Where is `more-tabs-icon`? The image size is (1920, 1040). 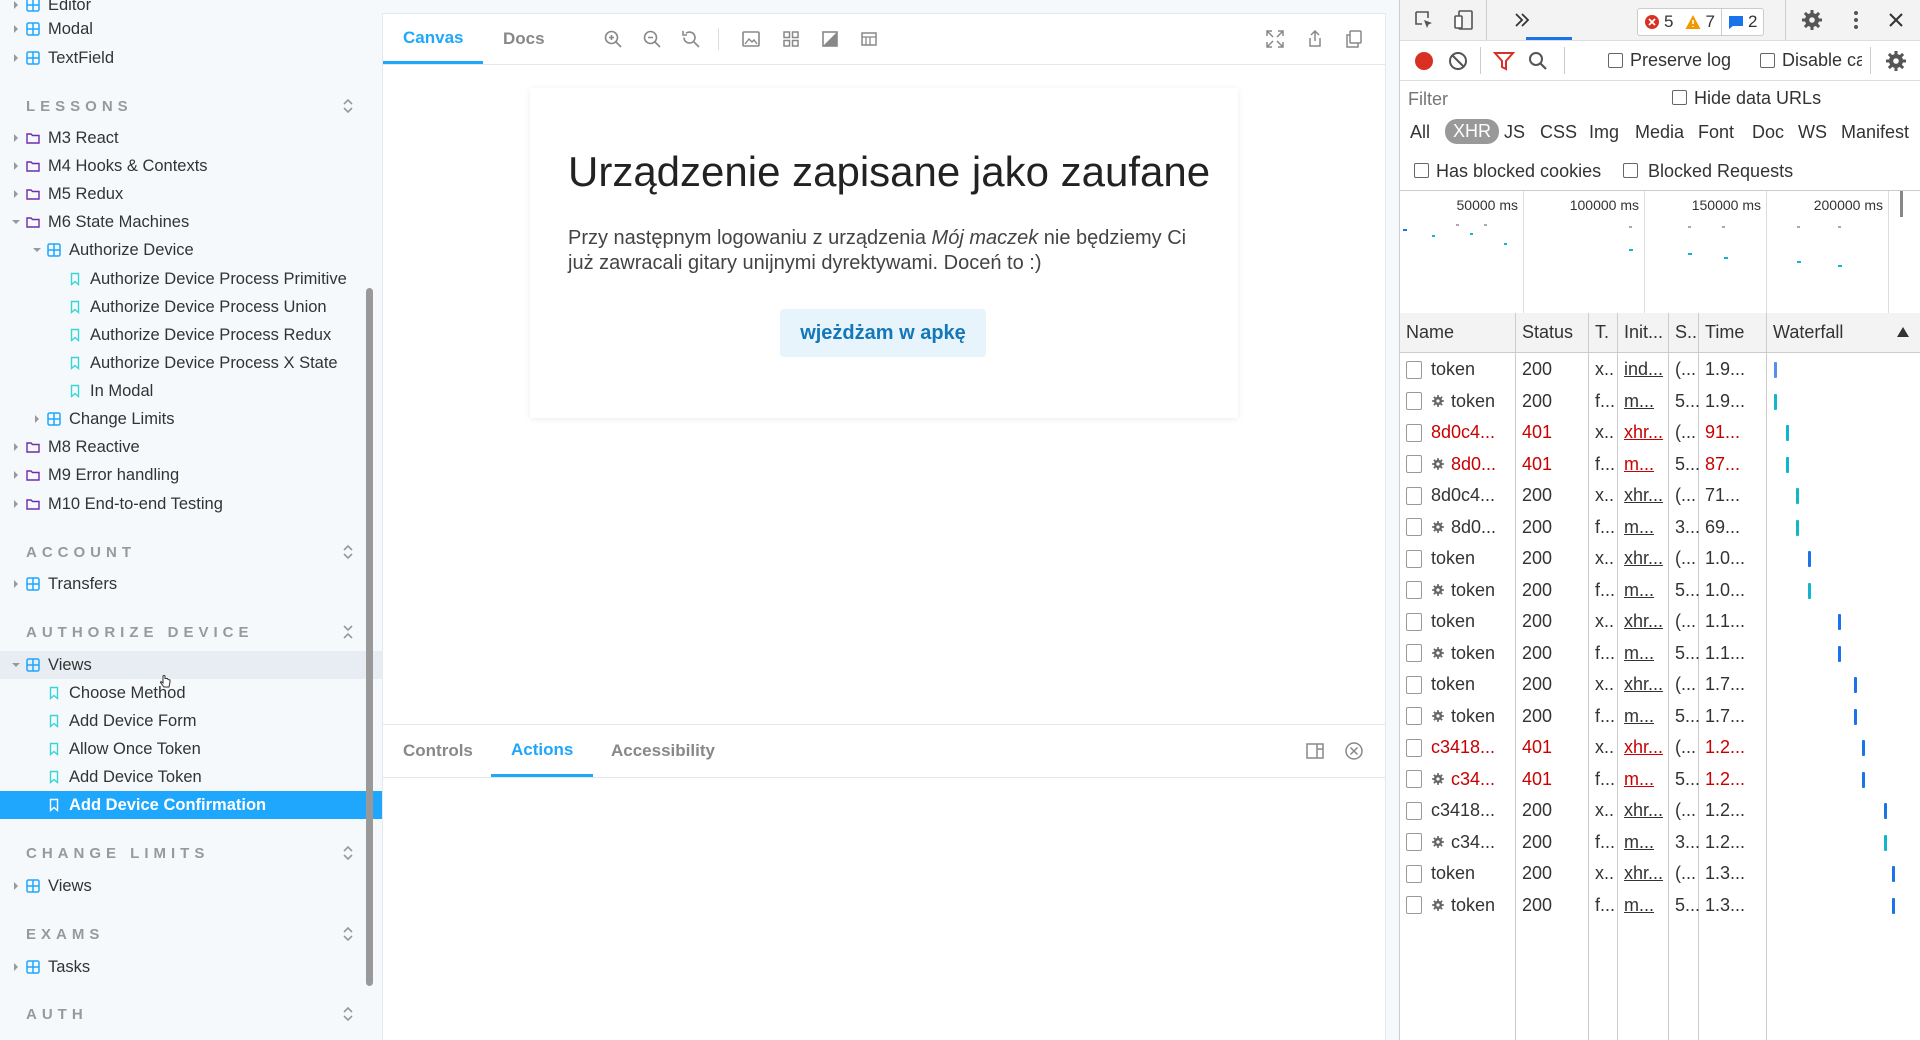
more-tabs-icon is located at coordinates (1522, 20).